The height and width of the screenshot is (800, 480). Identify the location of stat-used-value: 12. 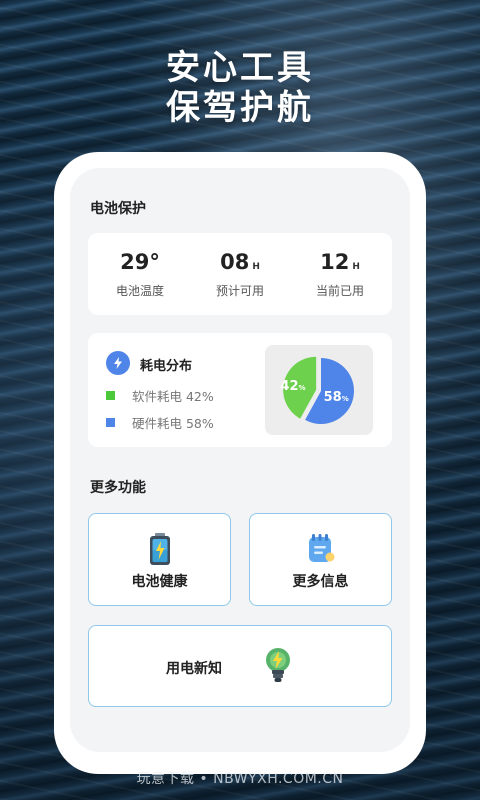
(335, 262).